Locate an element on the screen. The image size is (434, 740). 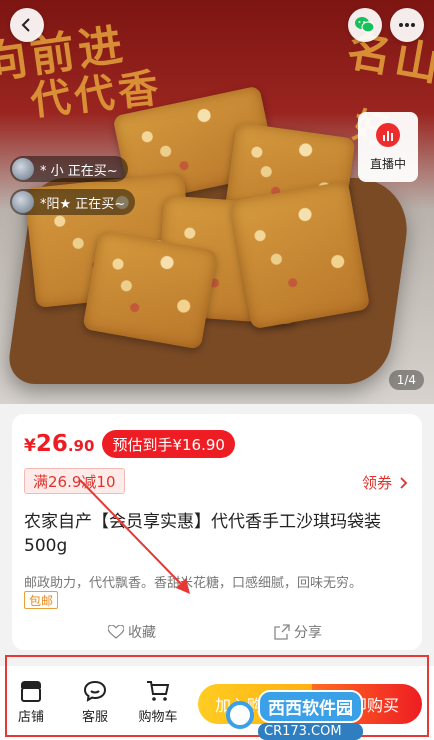
buyer-notification: *阳★ 正在买~ is located at coordinates (73, 202).